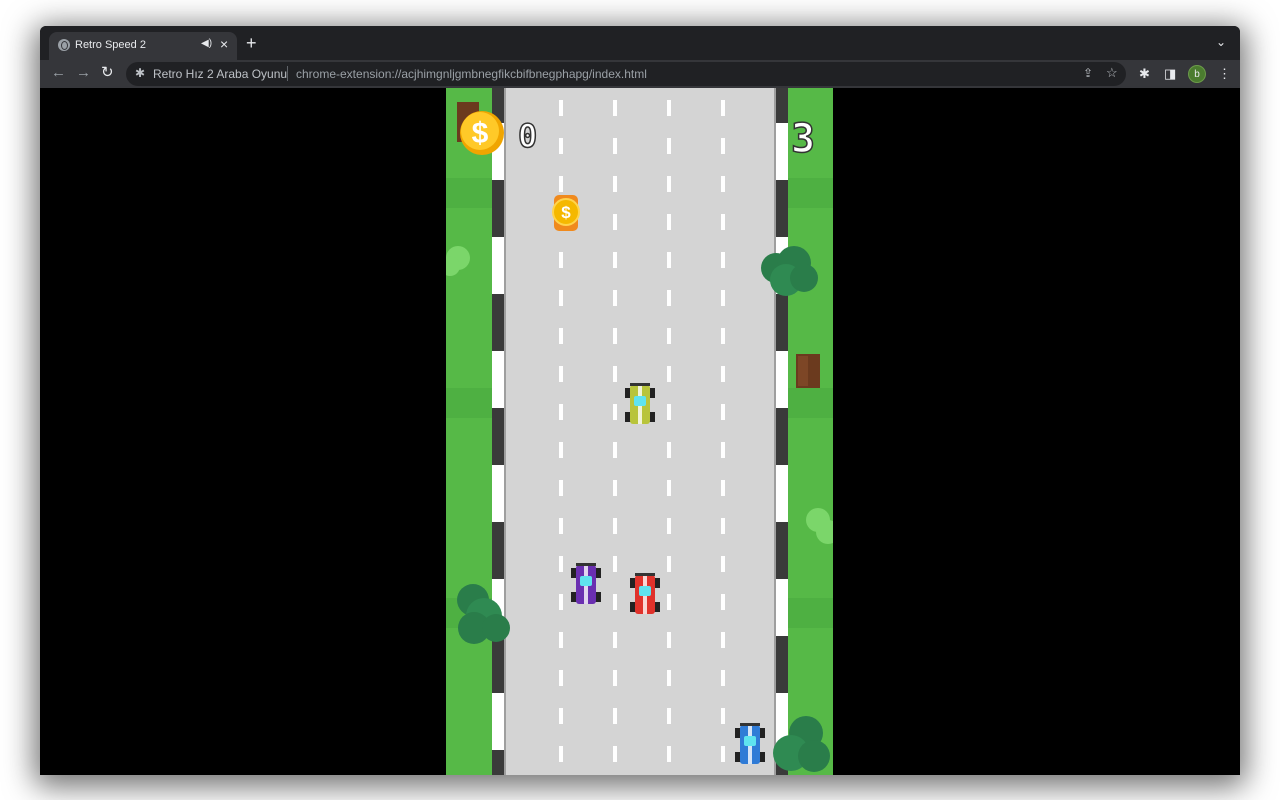 The height and width of the screenshot is (800, 1280). I want to click on close-icon: ×, so click(224, 44).